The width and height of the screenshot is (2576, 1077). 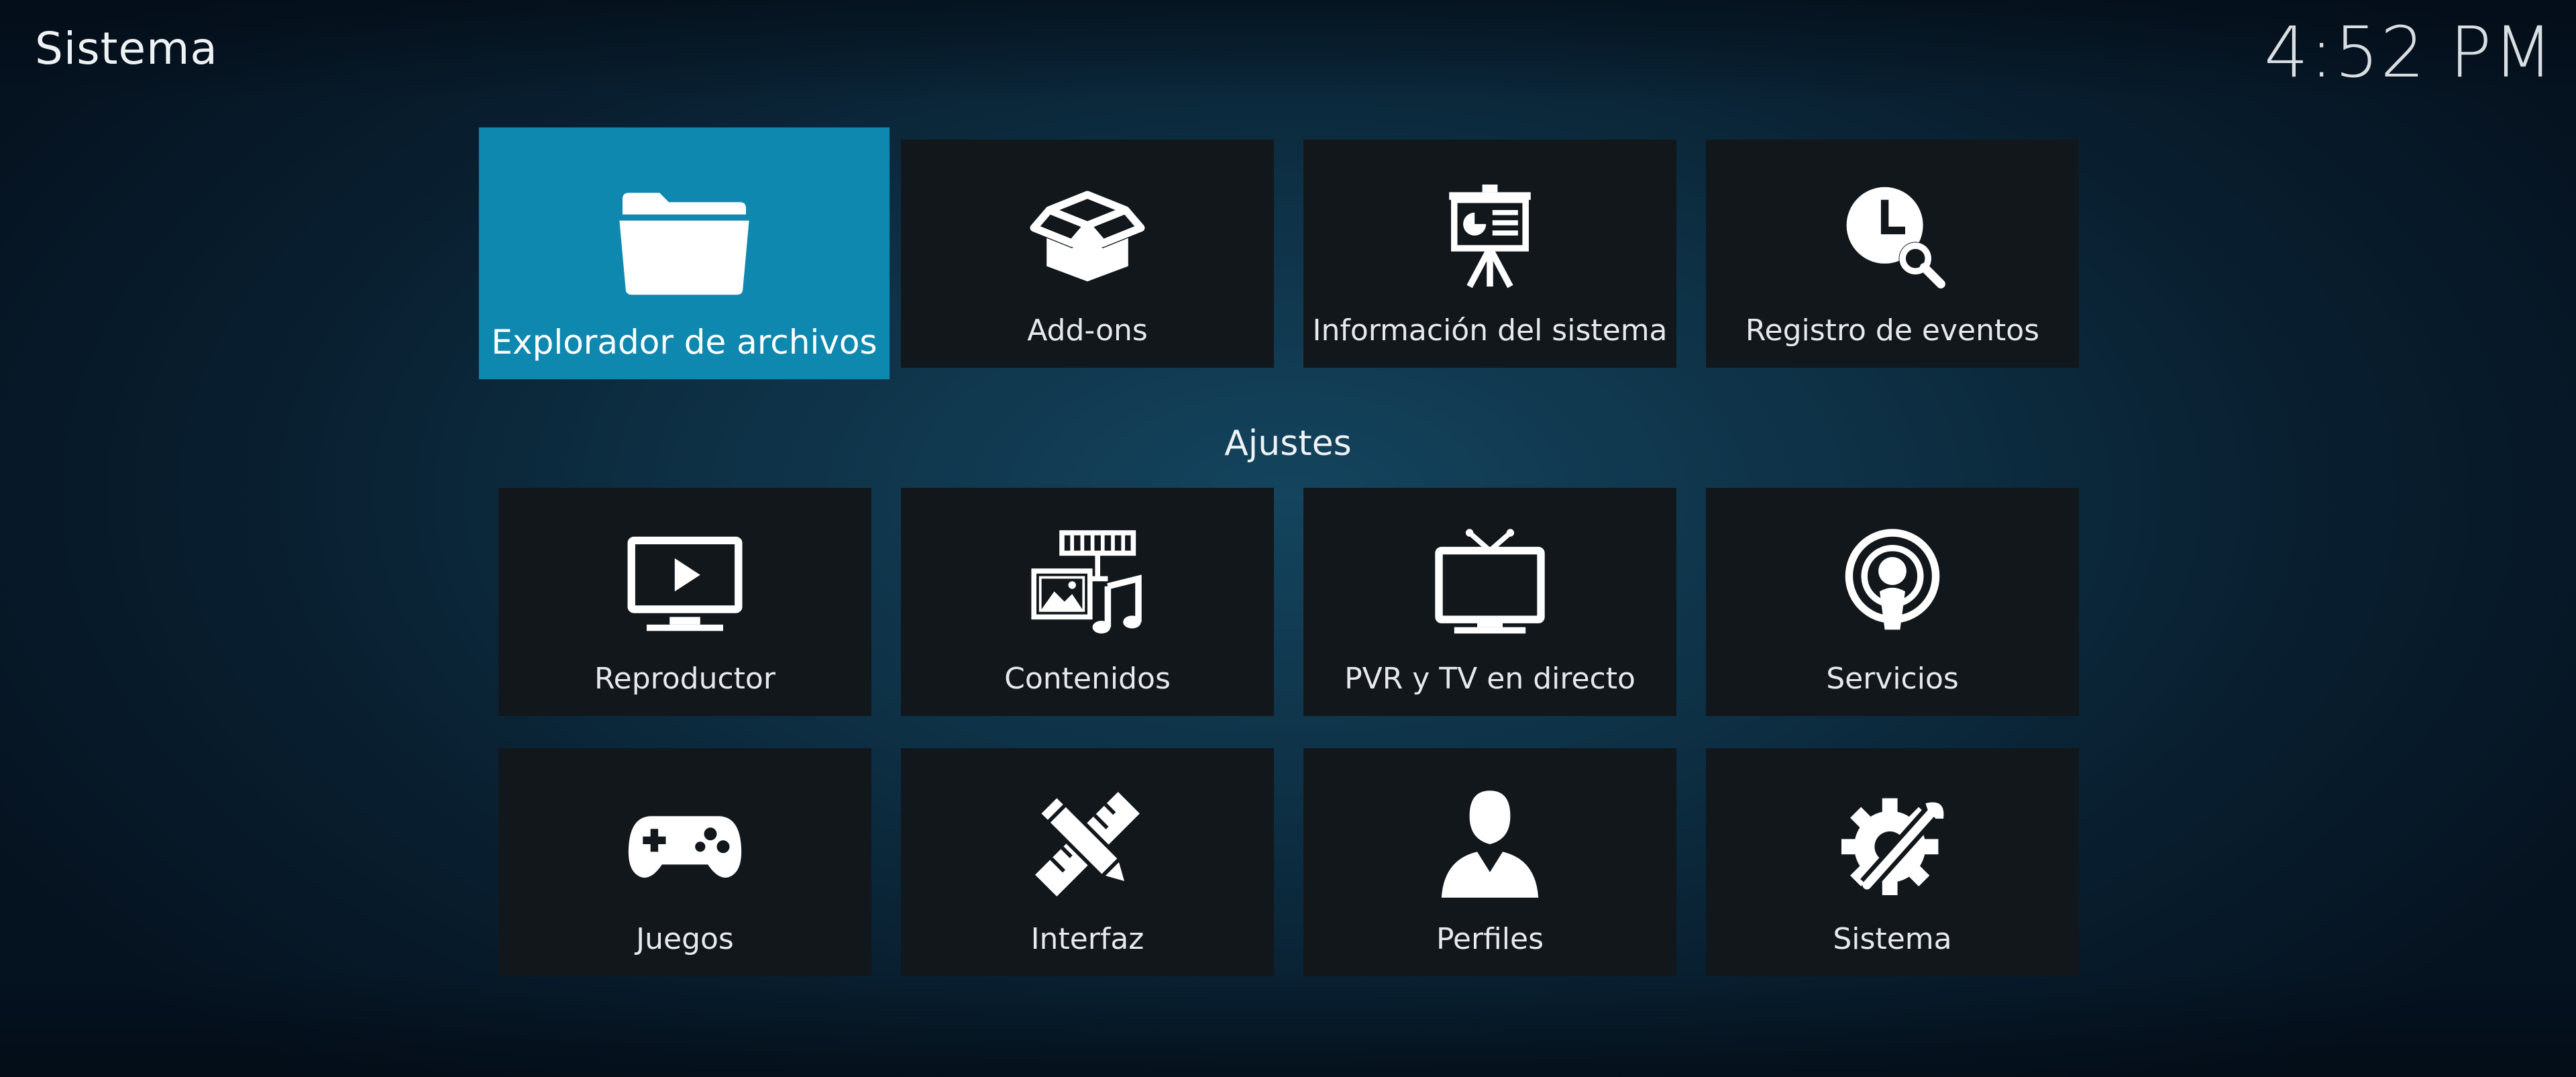 What do you see at coordinates (684, 342) in the screenshot?
I see `tile-label: Explorador de archivos` at bounding box center [684, 342].